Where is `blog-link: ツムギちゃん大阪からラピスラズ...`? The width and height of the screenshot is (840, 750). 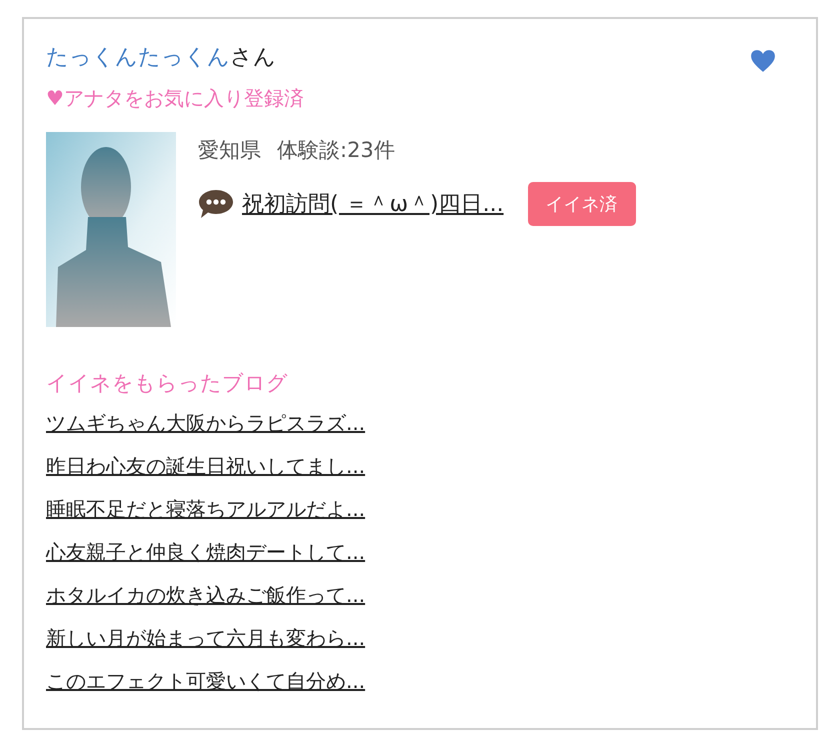
blog-link: ツムギちゃん大阪からラピスラズ... is located at coordinates (206, 423).